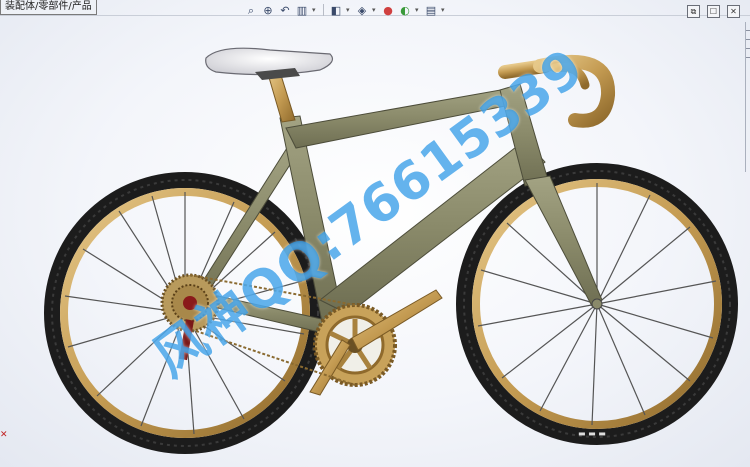 This screenshot has height=467, width=750. What do you see at coordinates (4, 435) in the screenshot?
I see `coordinate-triad: ✕` at bounding box center [4, 435].